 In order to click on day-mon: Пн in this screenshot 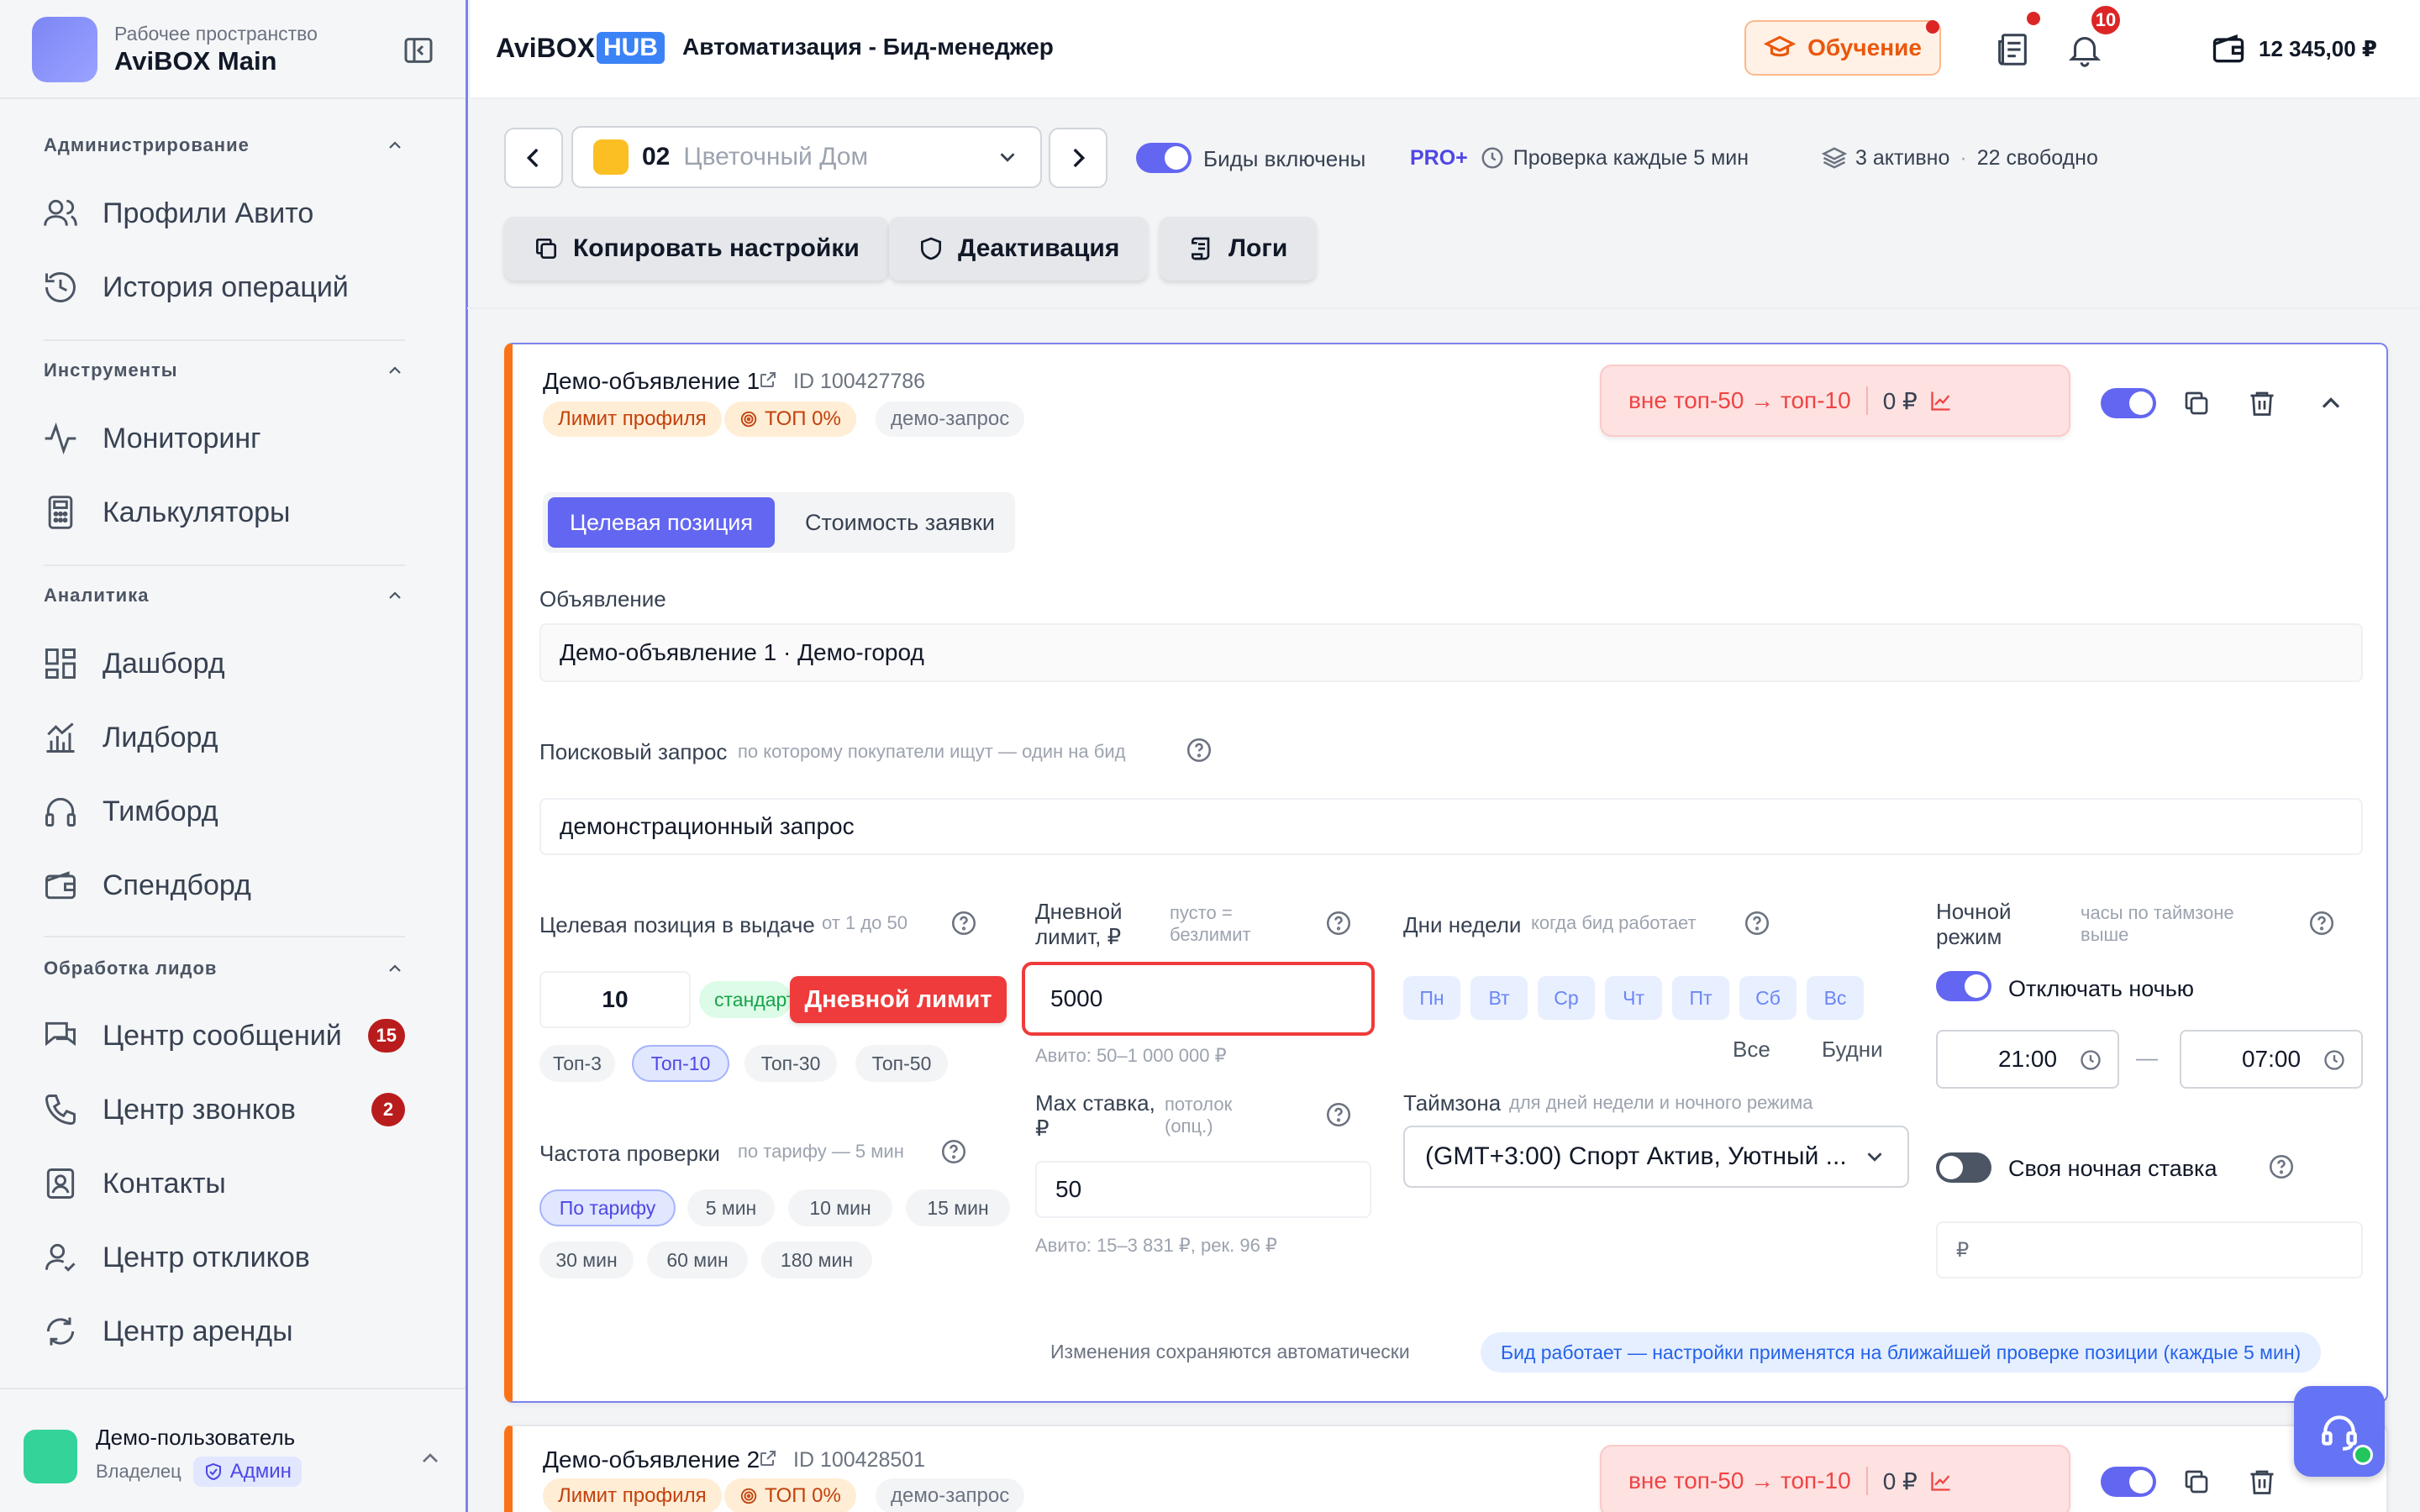, I will do `click(1432, 998)`.